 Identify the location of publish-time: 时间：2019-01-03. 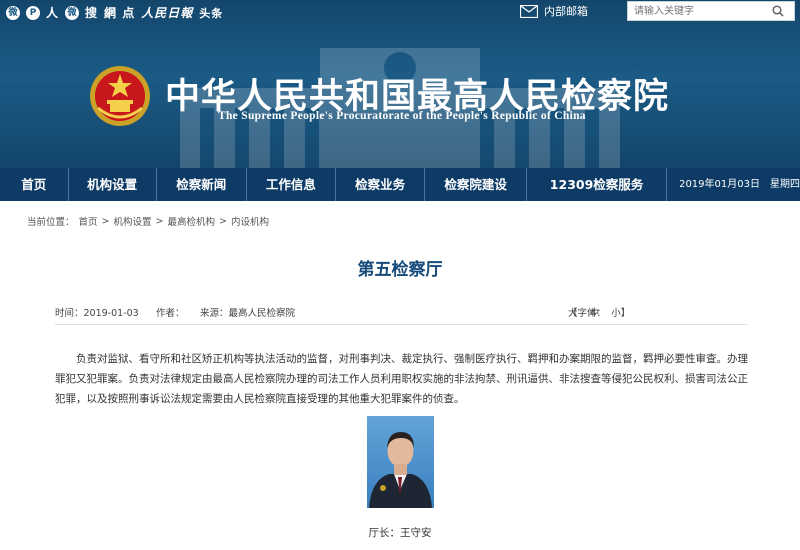
(97, 313).